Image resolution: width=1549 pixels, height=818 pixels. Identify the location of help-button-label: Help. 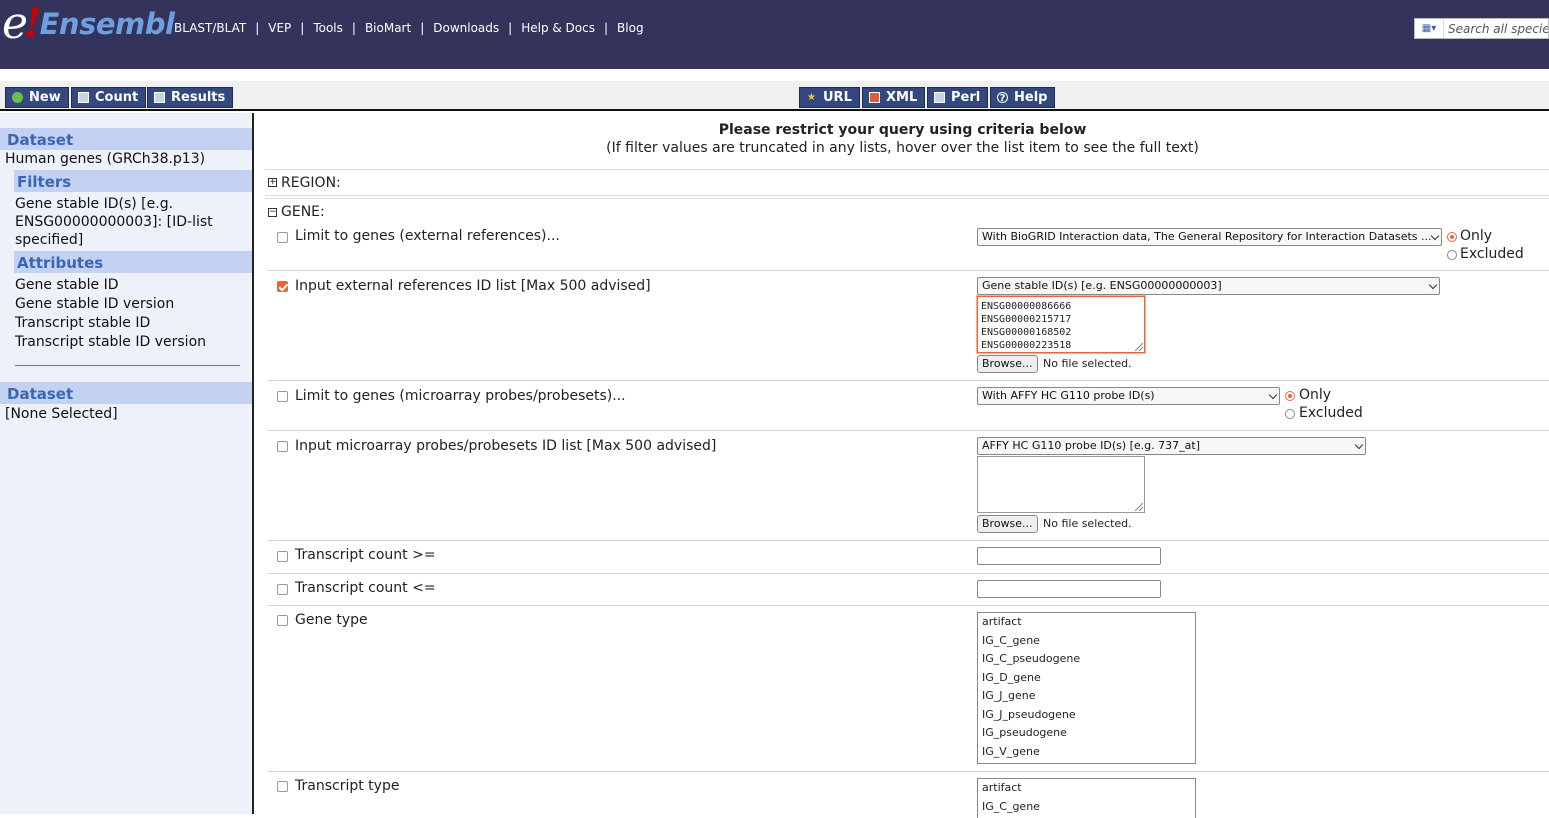
(1031, 97).